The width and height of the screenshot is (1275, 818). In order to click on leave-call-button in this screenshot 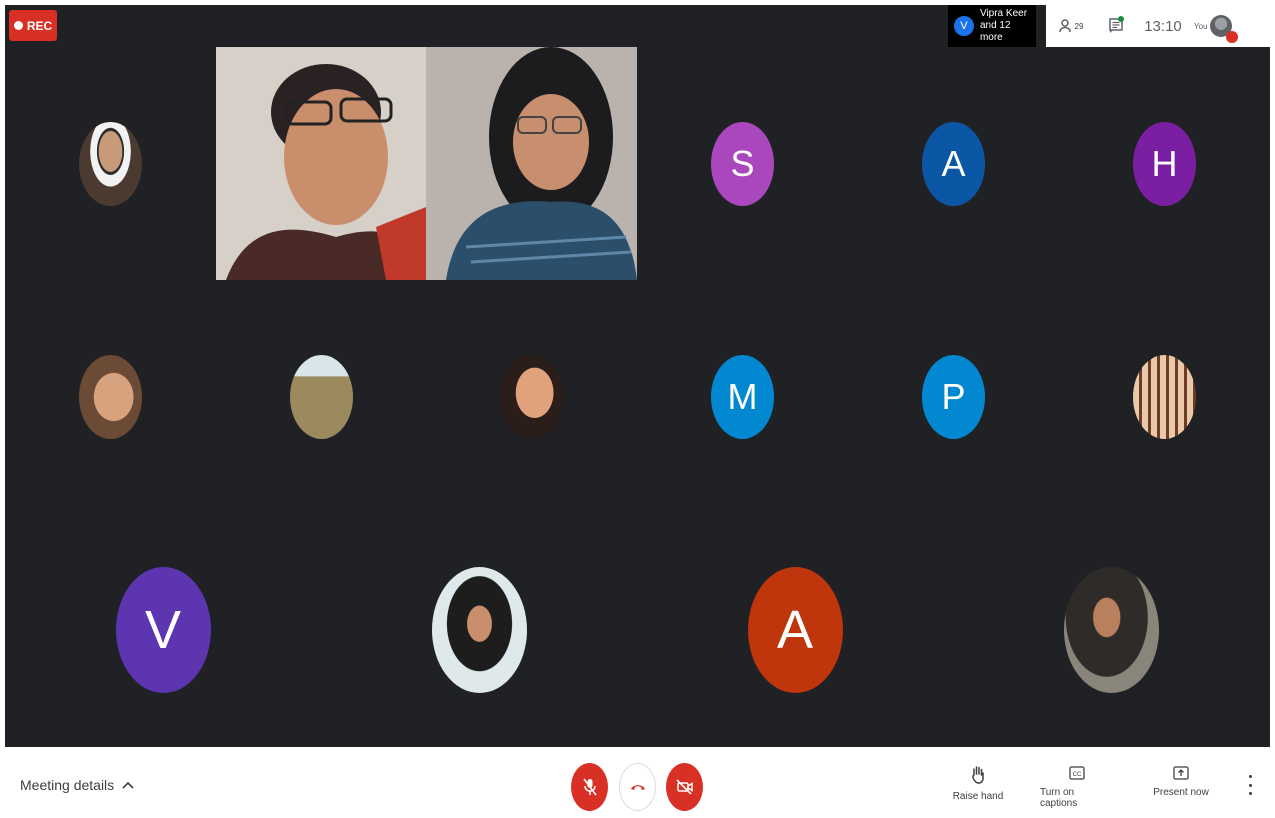, I will do `click(637, 787)`.